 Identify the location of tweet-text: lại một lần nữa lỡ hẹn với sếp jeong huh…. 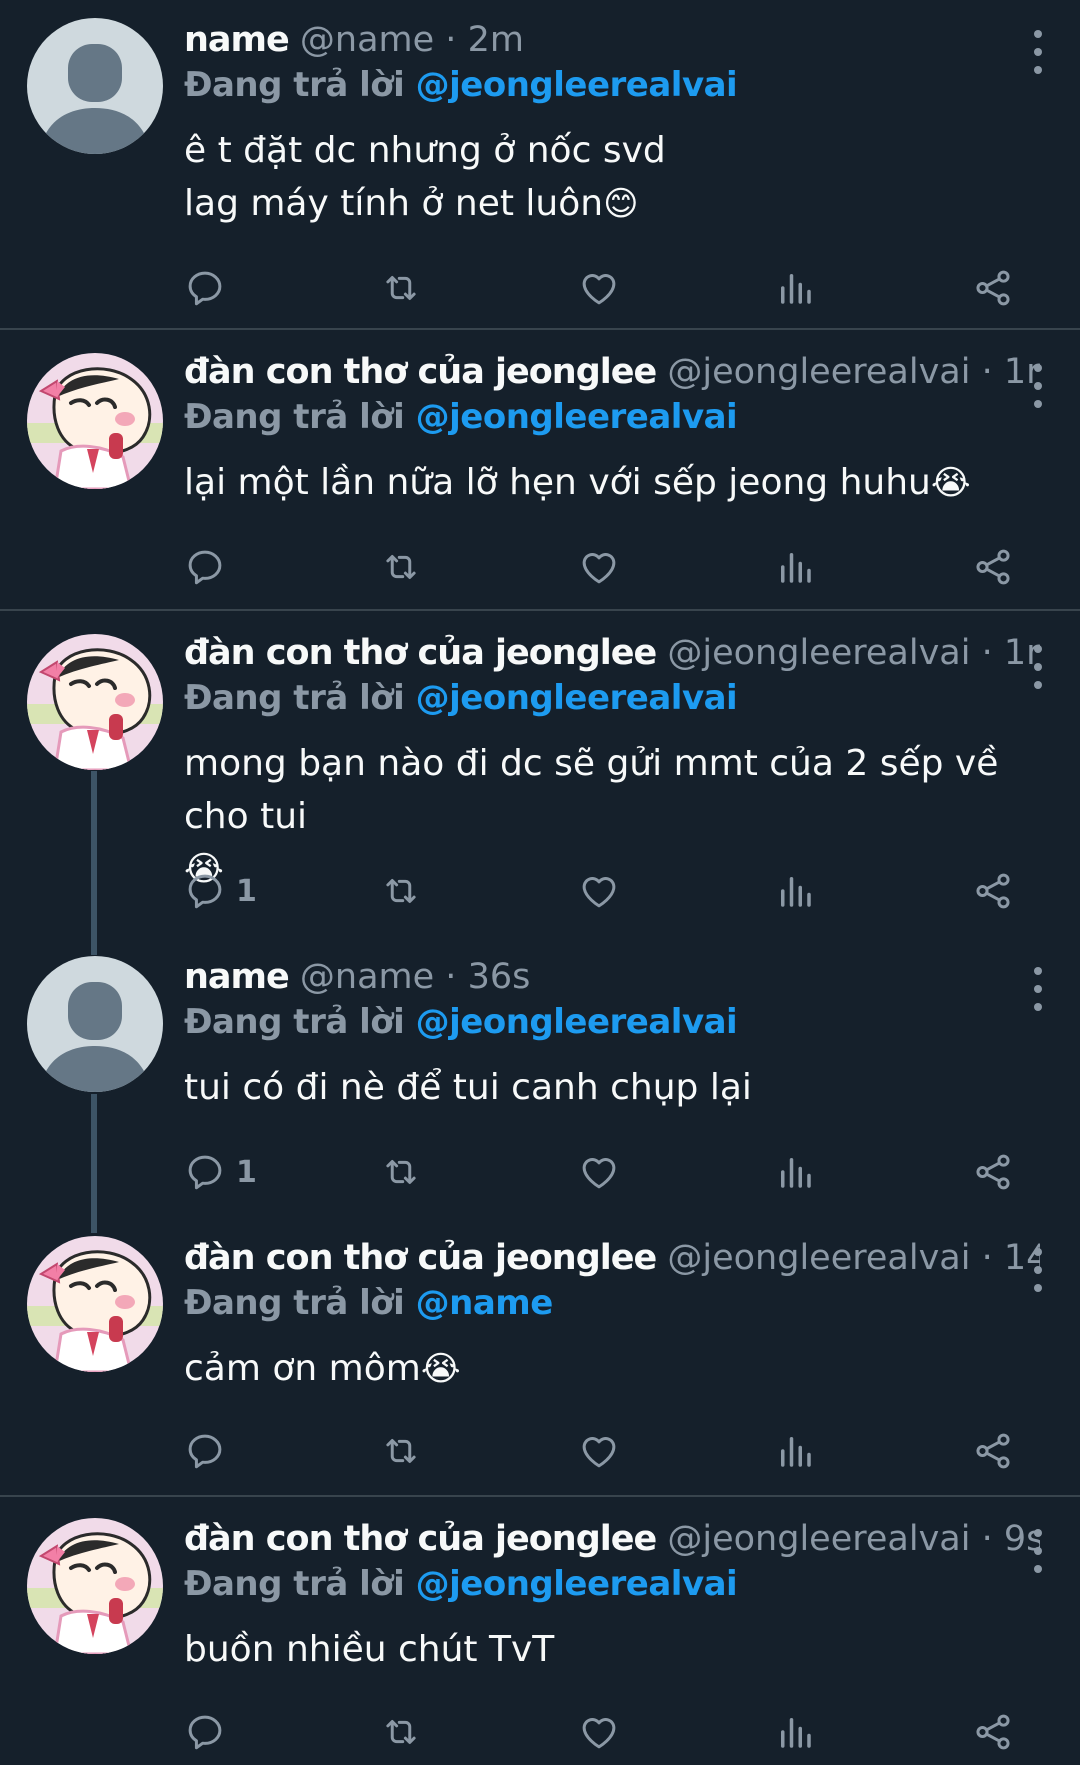
(609, 483).